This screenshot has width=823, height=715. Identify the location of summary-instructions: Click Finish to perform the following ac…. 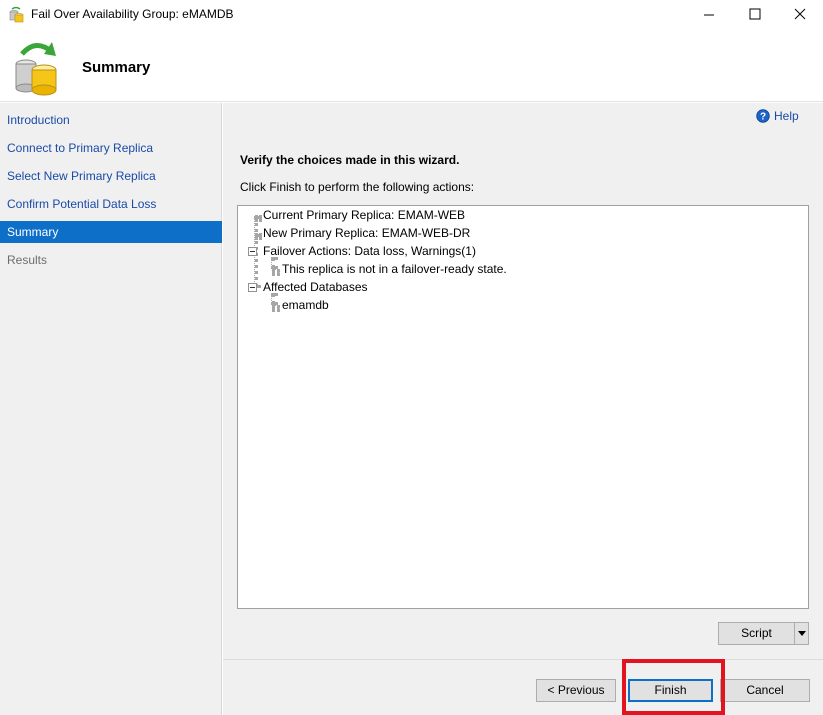
(357, 187).